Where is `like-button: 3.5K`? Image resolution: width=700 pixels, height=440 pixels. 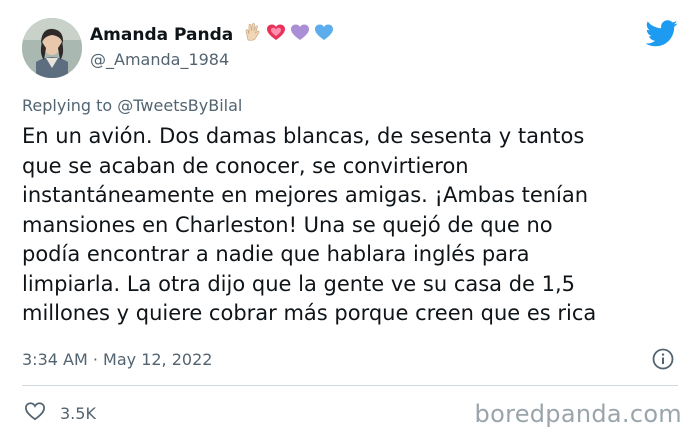 like-button: 3.5K is located at coordinates (60, 413).